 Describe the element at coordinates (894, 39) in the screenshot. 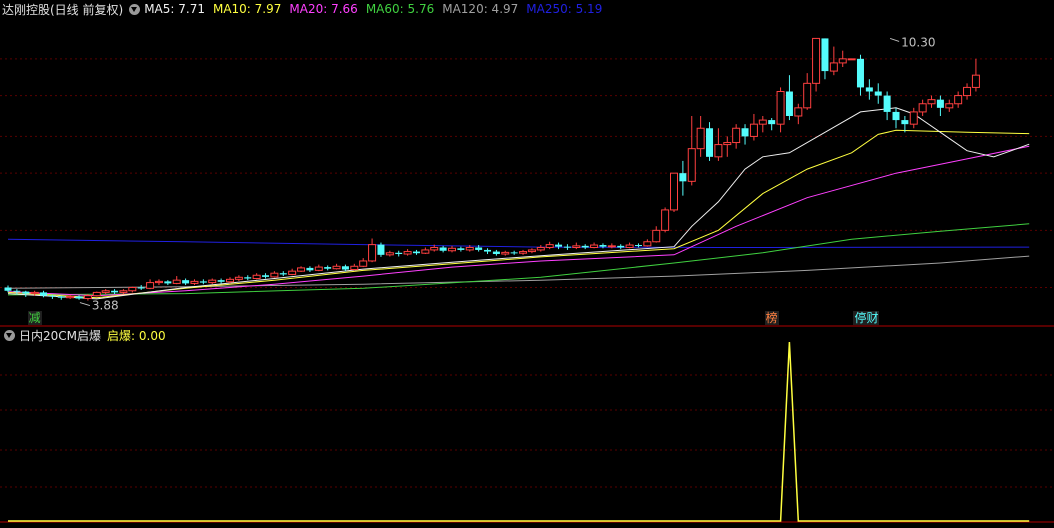

I see `max-pointer` at that location.